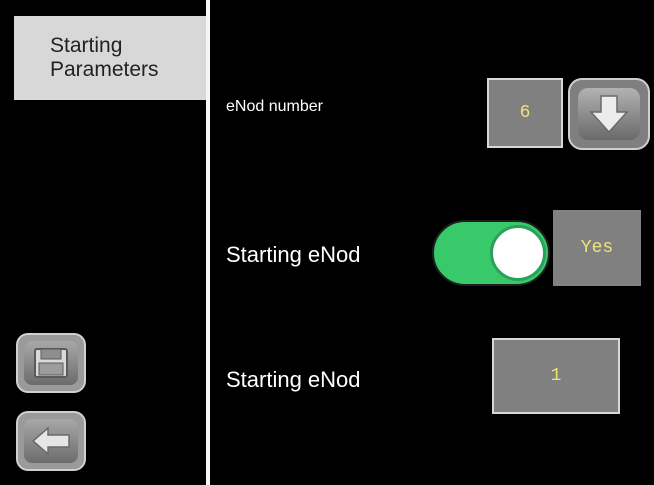 Image resolution: width=654 pixels, height=485 pixels. I want to click on starting-enod-toggle-value: Yes, so click(597, 248).